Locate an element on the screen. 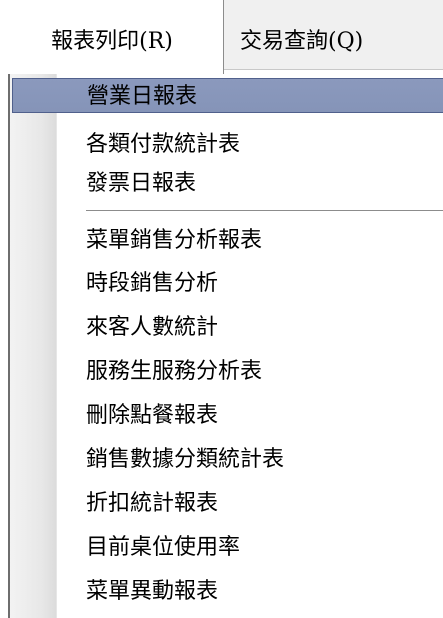 The width and height of the screenshot is (443, 618). menu-bar: 報表列印(R) 交易查詢(Q) is located at coordinates (221, 37).